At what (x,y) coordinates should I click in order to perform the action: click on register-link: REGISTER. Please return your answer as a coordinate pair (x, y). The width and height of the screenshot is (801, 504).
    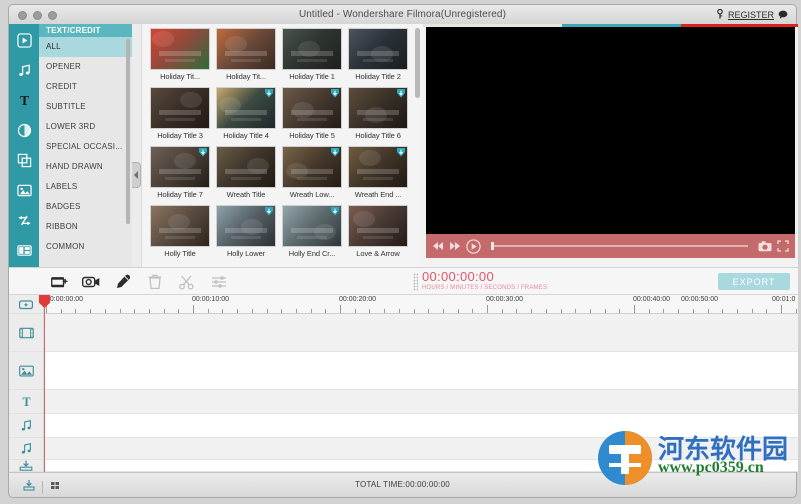
    Looking at the image, I should click on (751, 15).